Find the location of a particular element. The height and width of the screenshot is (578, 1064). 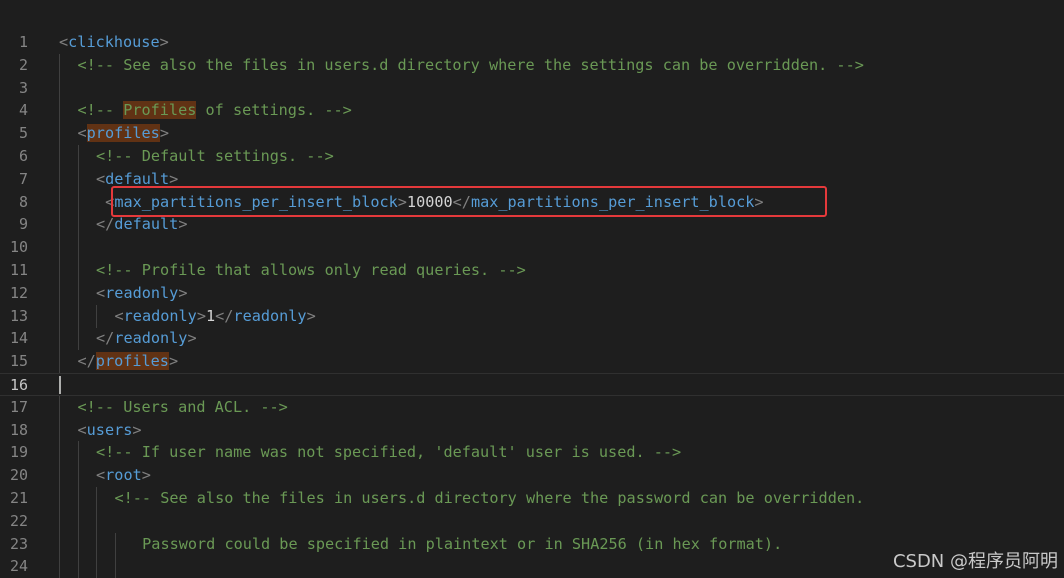

code-text: </readonly> is located at coordinates (146, 338).